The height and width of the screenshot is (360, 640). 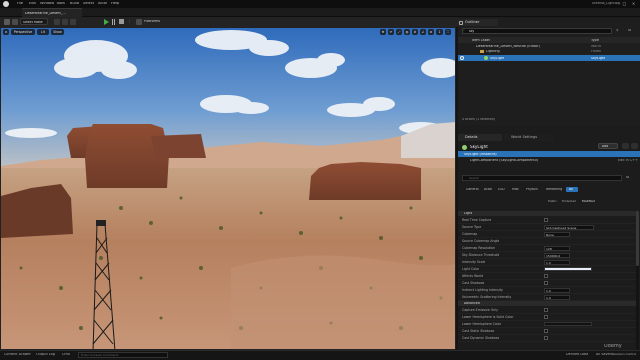 I want to click on save-icon, so click(x=7, y=22).